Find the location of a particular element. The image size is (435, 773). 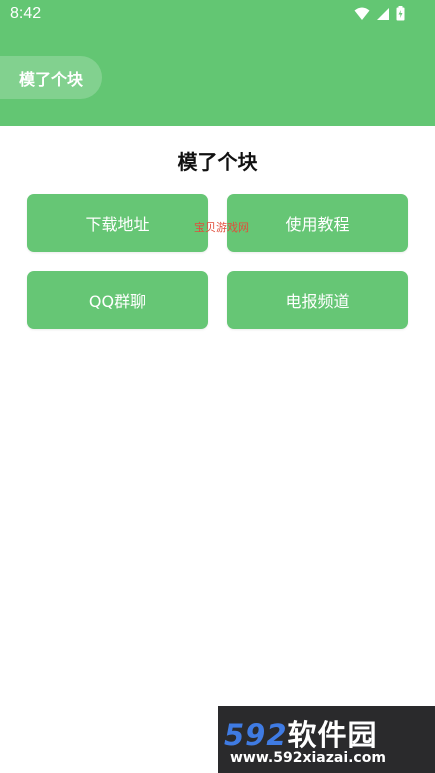

signal-icon is located at coordinates (383, 13).